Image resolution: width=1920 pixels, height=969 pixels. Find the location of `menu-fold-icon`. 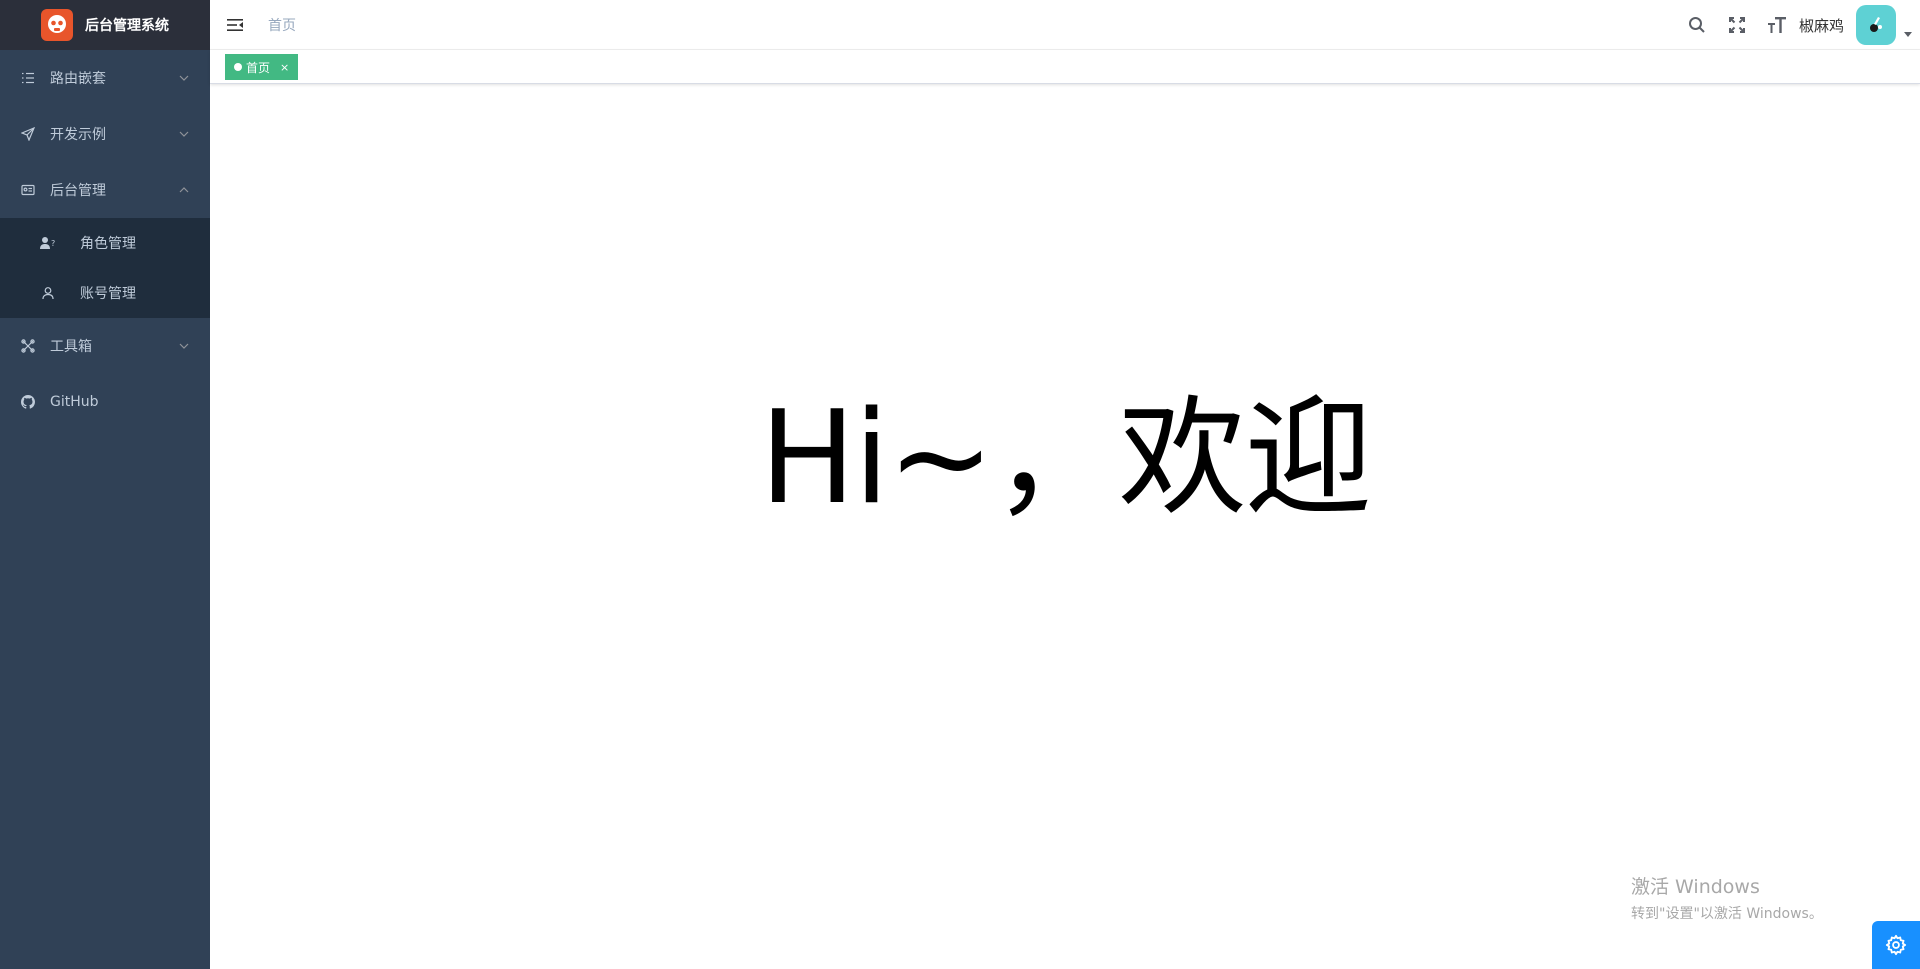

menu-fold-icon is located at coordinates (235, 24).